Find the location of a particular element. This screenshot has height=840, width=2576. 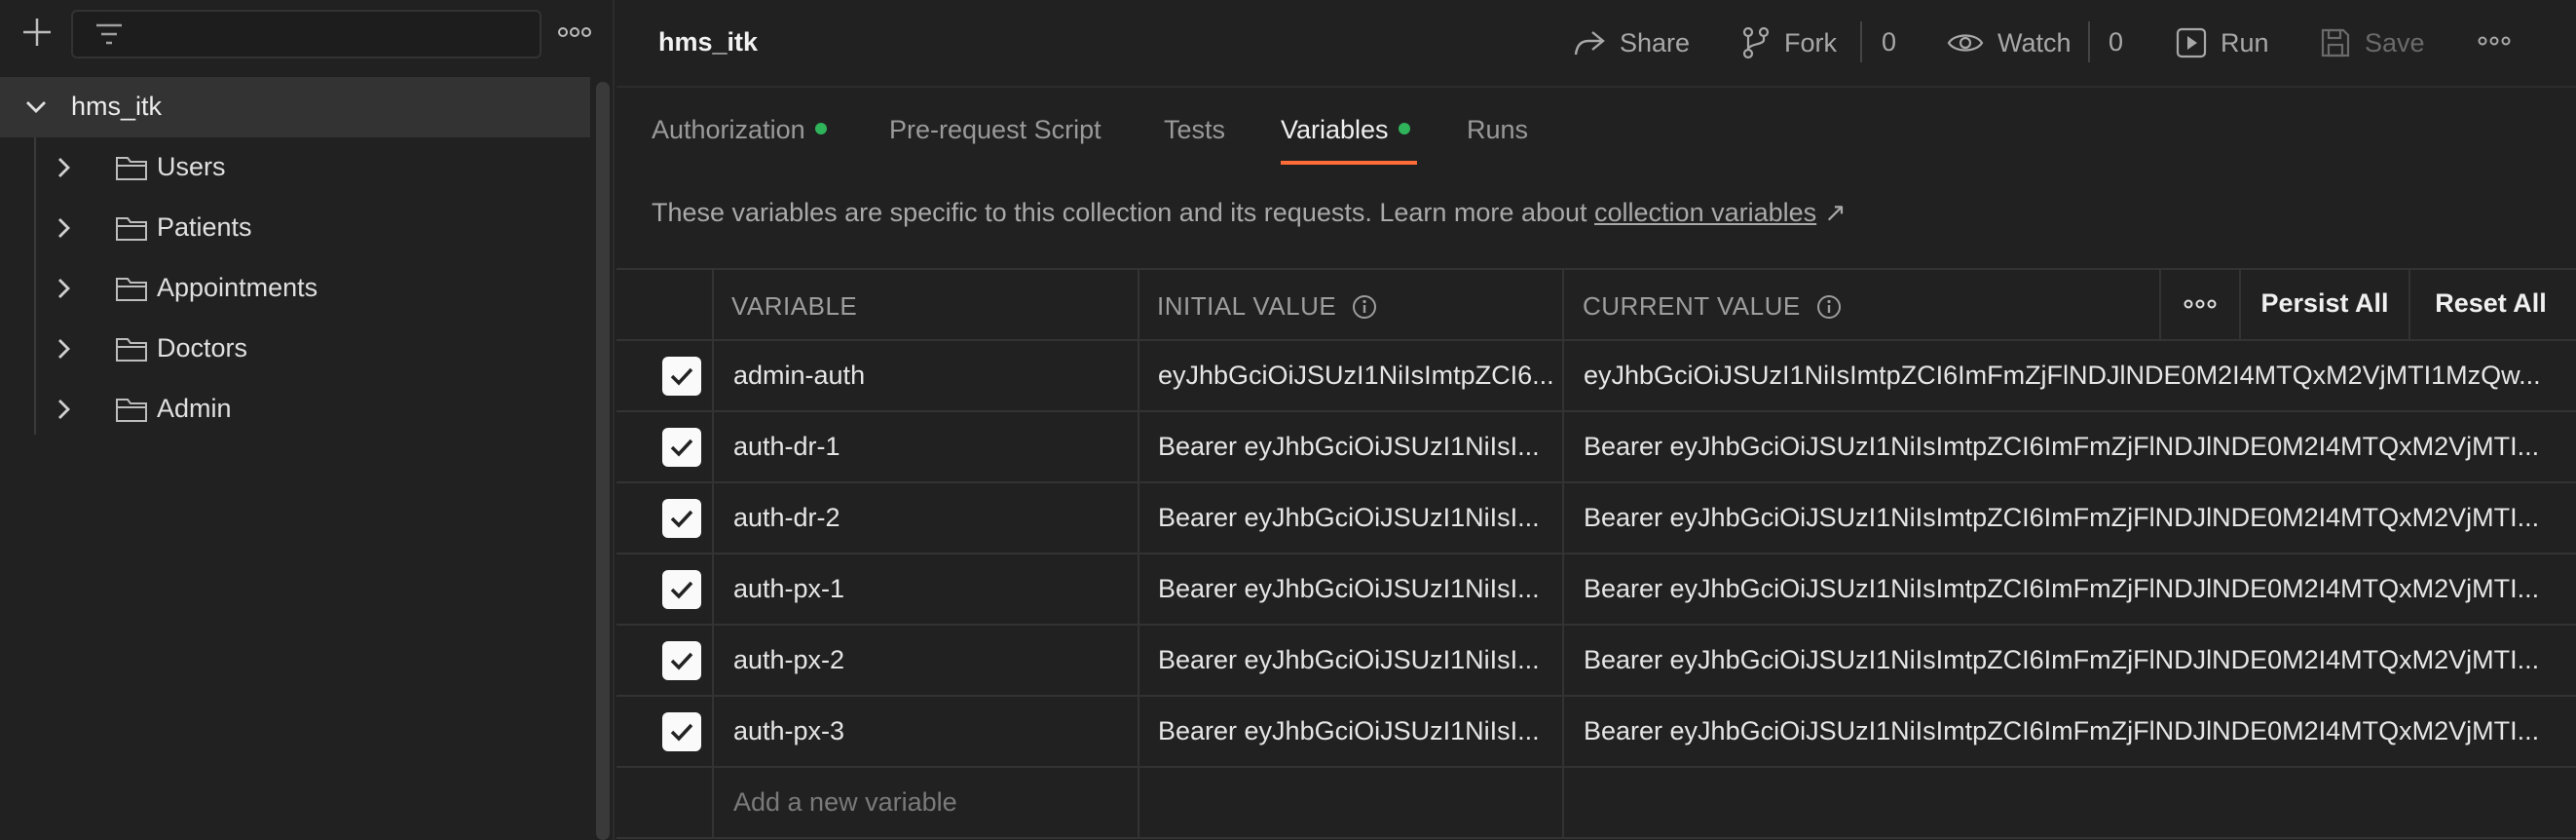

share-label: Share is located at coordinates (1655, 42).